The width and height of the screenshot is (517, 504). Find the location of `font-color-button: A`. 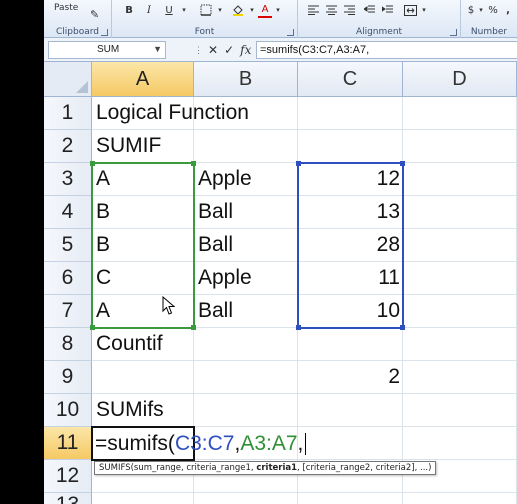

font-color-button: A is located at coordinates (265, 10).